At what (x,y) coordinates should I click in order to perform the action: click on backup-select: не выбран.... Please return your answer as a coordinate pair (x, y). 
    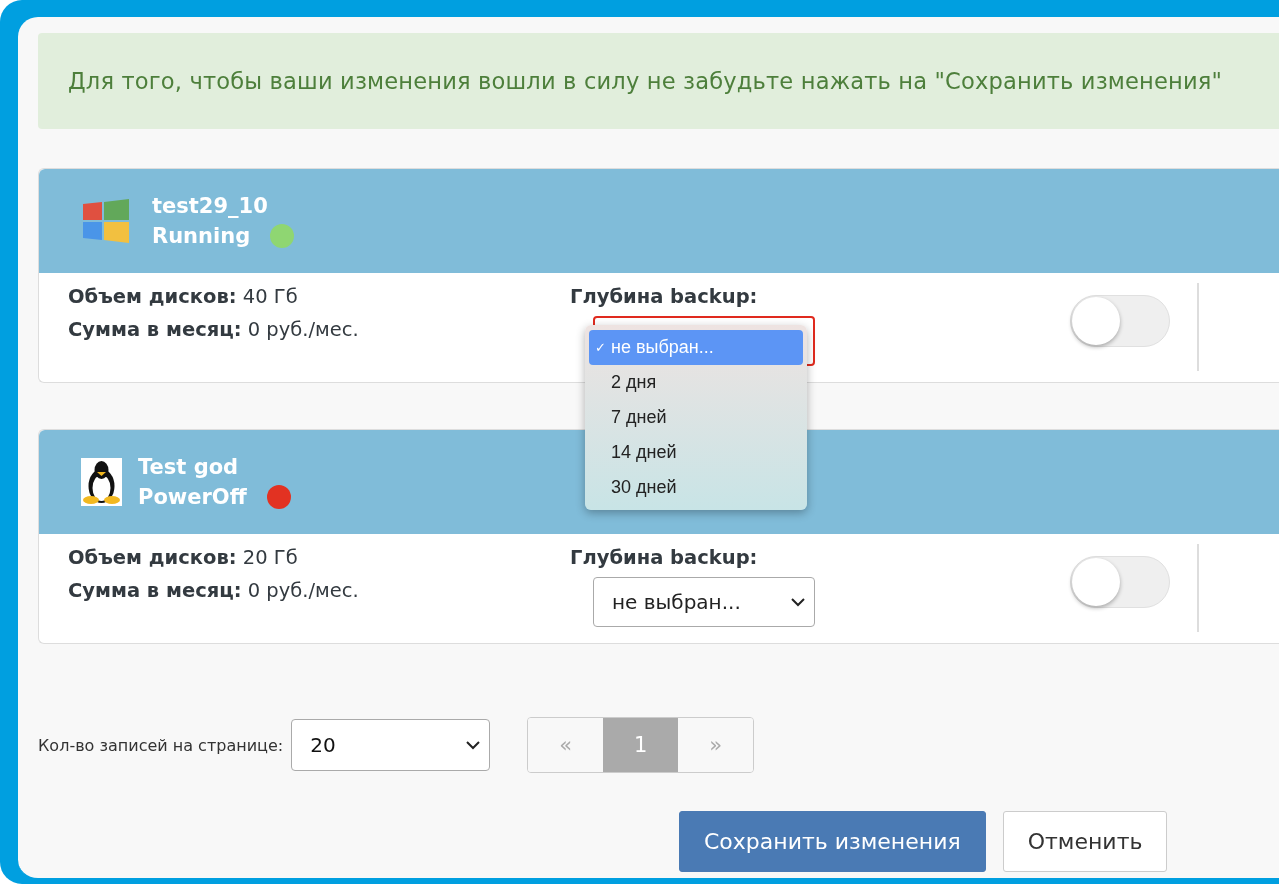
    Looking at the image, I should click on (704, 602).